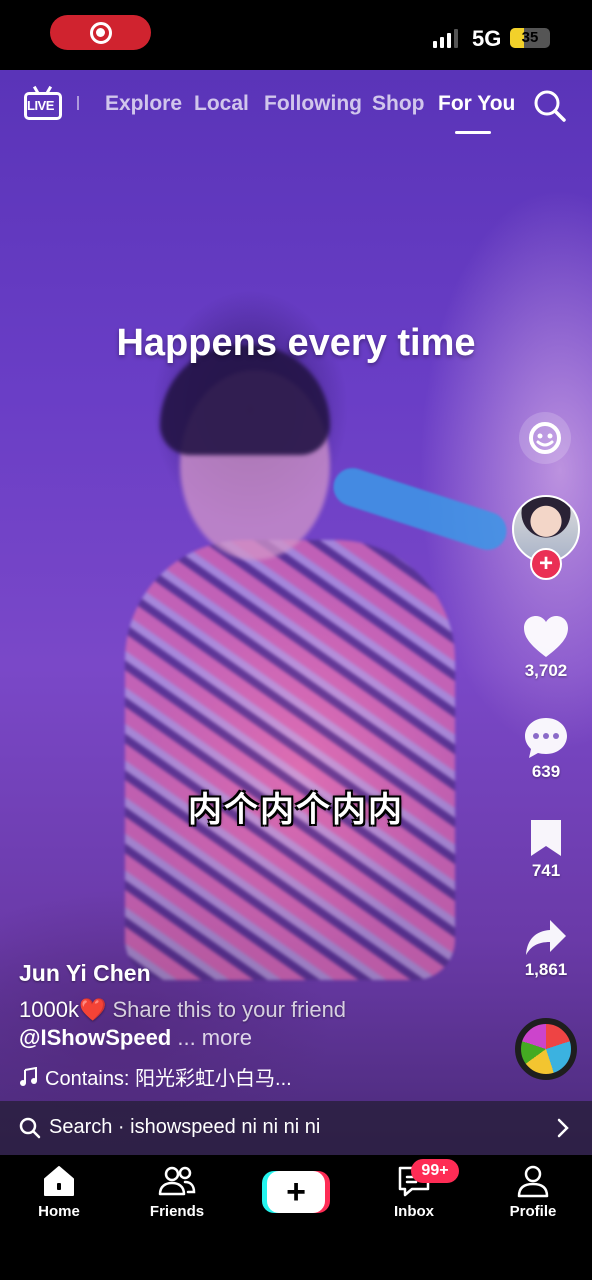 The height and width of the screenshot is (1280, 592). What do you see at coordinates (211, 1037) in the screenshot?
I see `more-link: ... more` at bounding box center [211, 1037].